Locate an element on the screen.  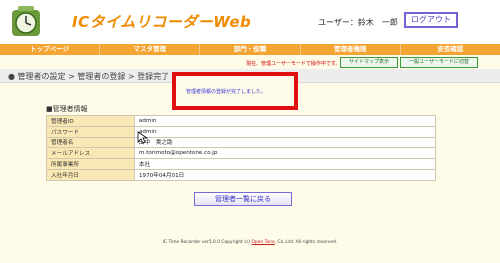
sitemap-button: サイトマップ表示 is located at coordinates (369, 62).